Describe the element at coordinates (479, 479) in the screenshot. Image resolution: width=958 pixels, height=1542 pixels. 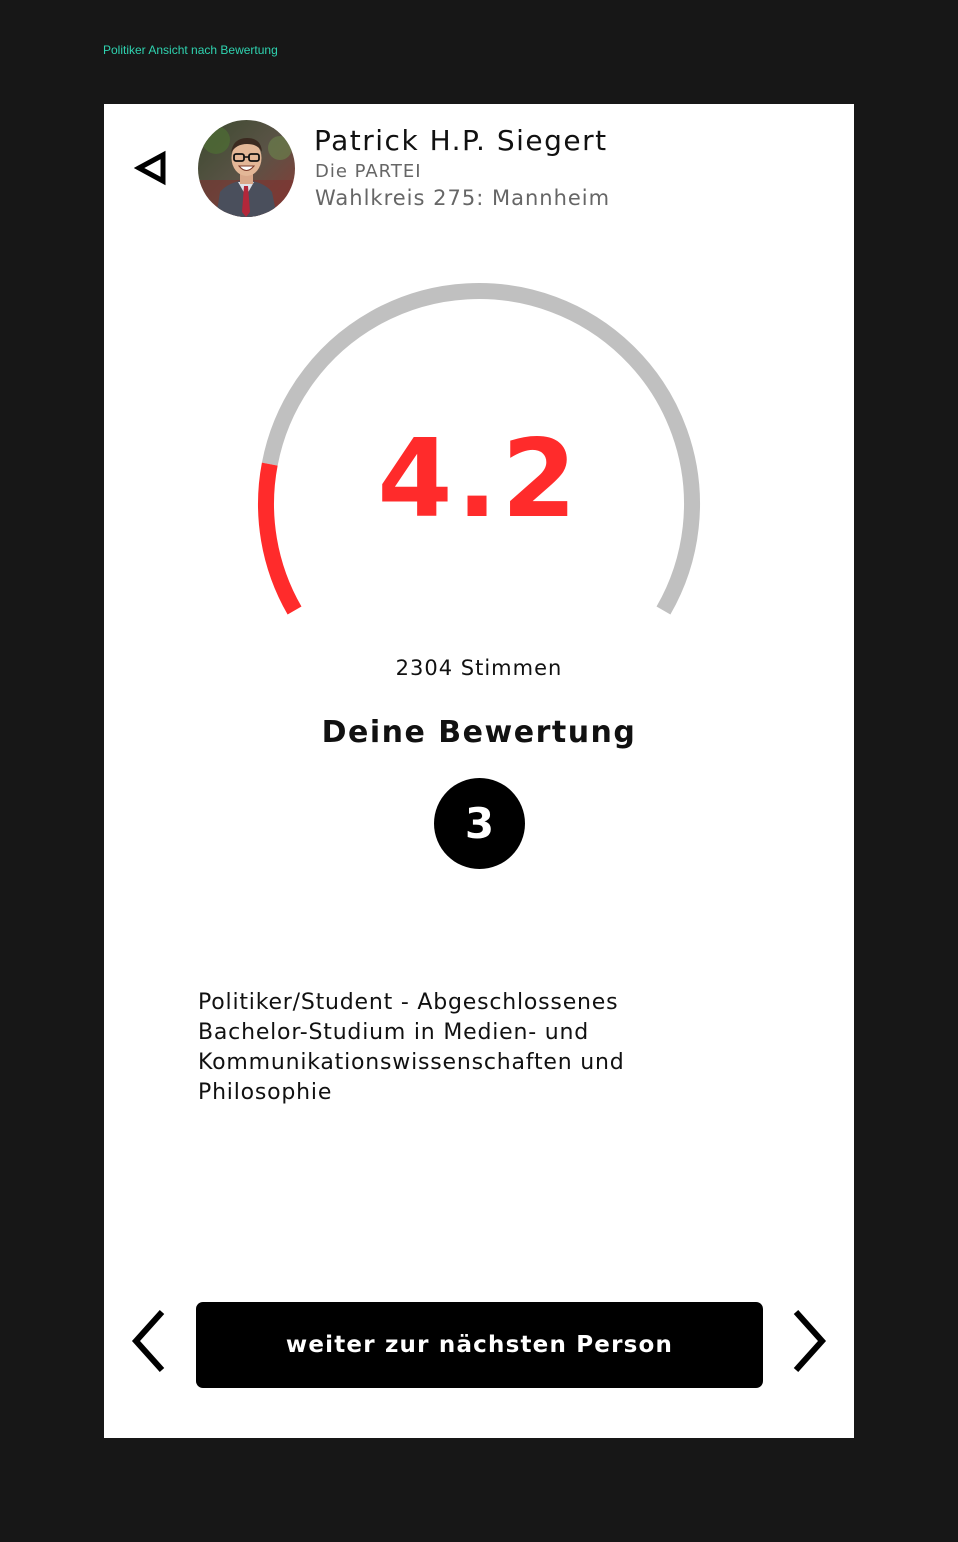
I see `average-score: 4.2` at that location.